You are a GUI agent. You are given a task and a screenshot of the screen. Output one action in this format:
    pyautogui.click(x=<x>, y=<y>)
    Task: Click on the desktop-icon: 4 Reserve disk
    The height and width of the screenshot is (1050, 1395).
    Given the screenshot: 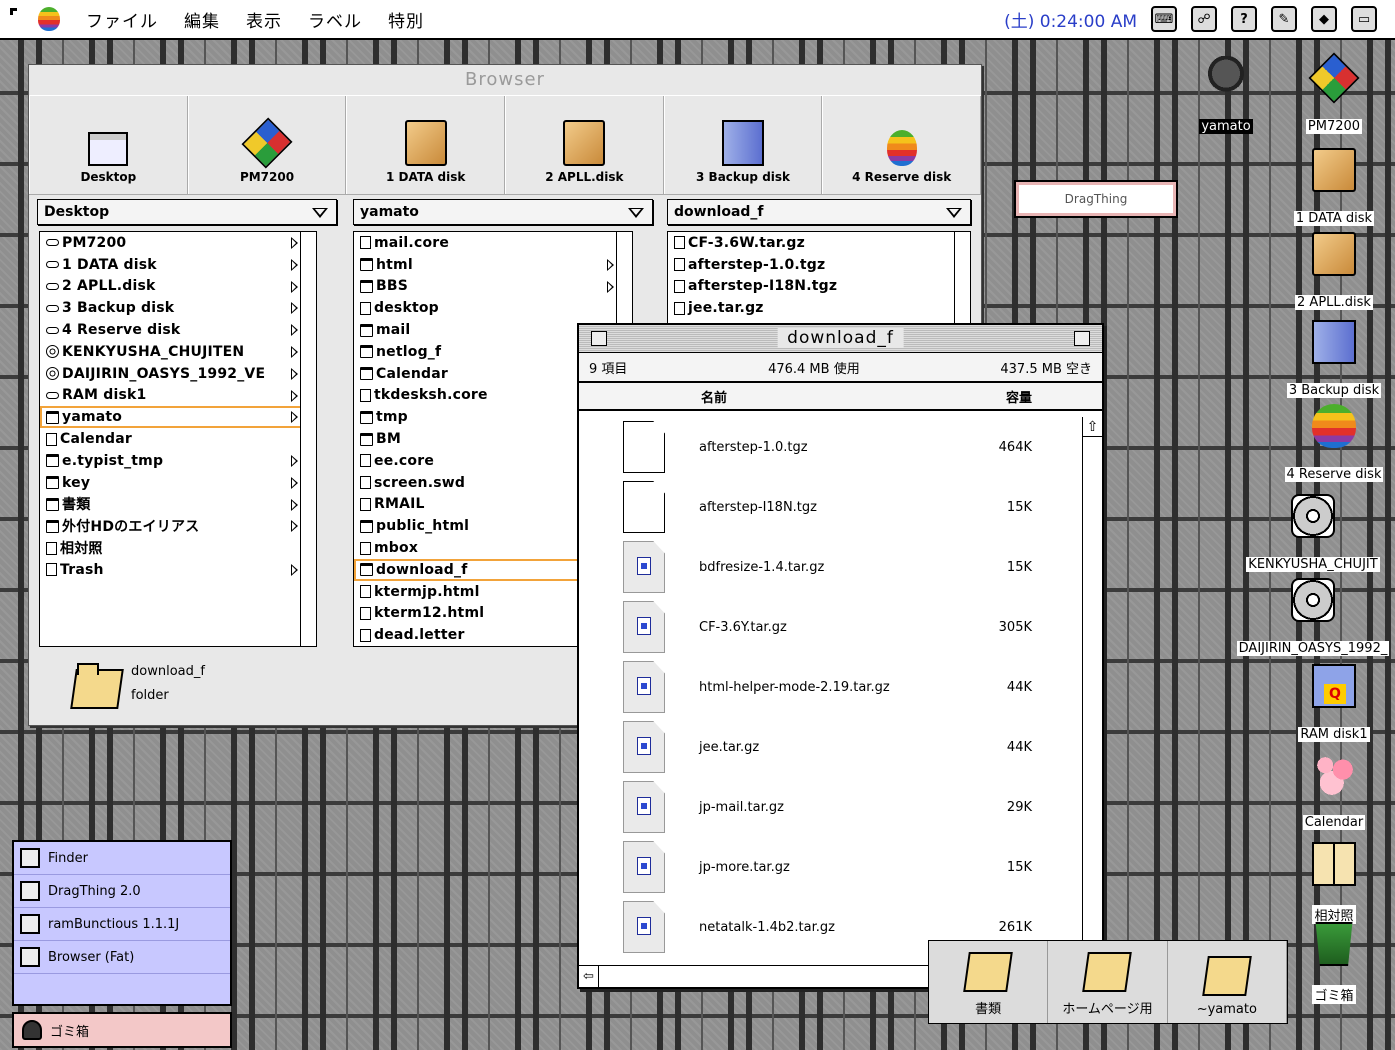 What is the action you would take?
    pyautogui.click(x=1334, y=443)
    